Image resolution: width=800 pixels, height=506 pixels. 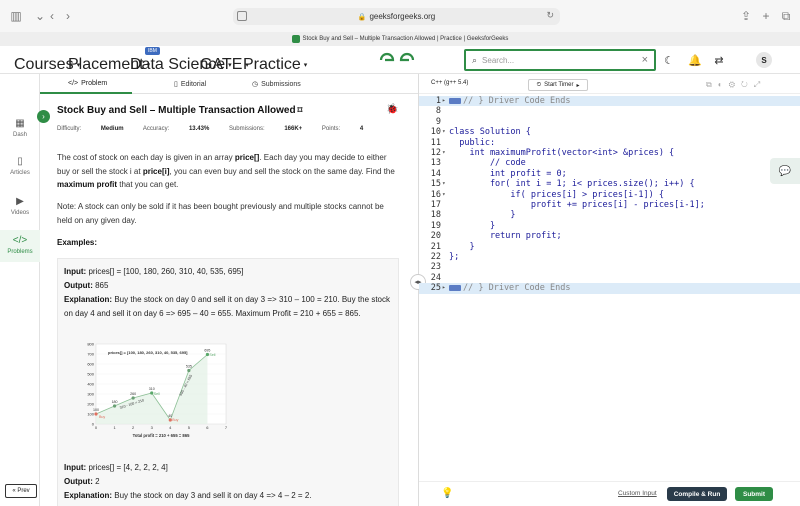 What do you see at coordinates (20, 168) in the screenshot?
I see `sidebar-item-articles: ▯ Articles` at bounding box center [20, 168].